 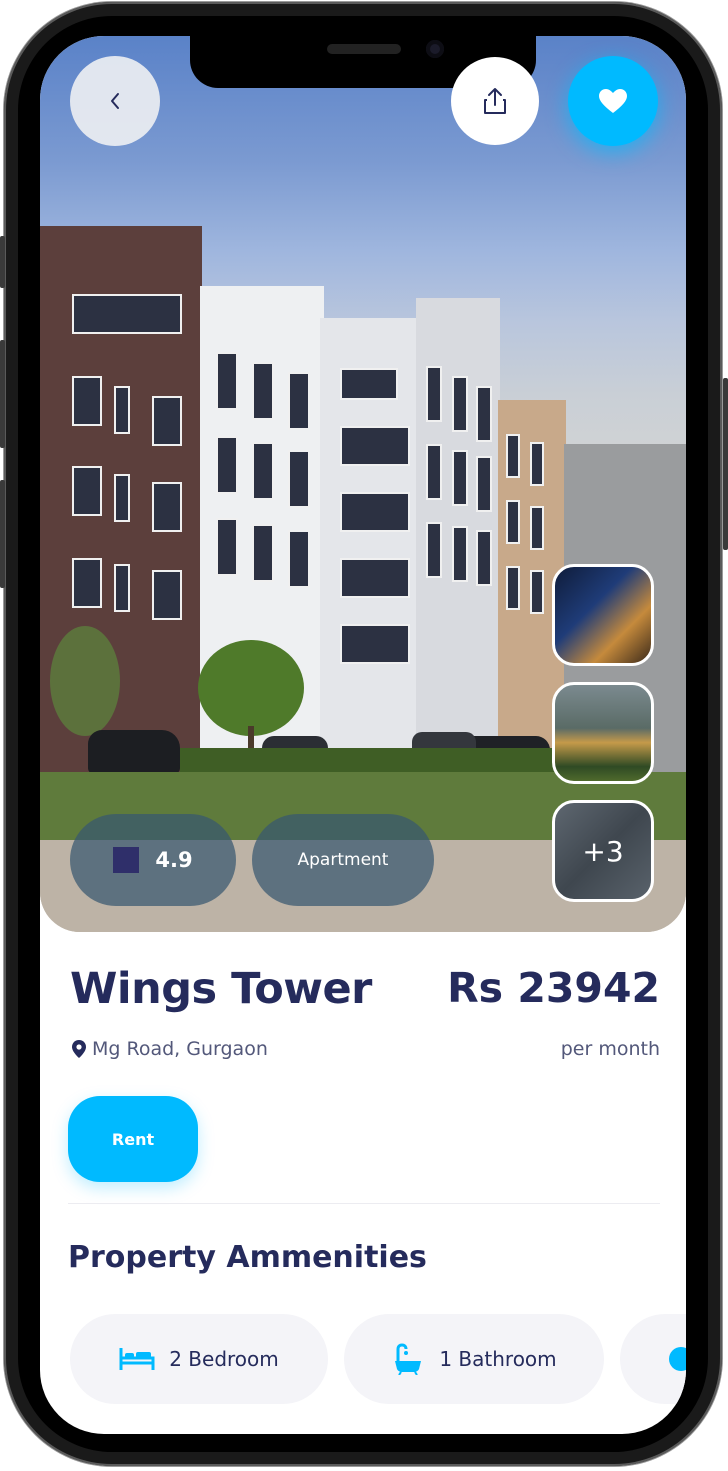 I want to click on rating-value: 4.9, so click(x=174, y=860).